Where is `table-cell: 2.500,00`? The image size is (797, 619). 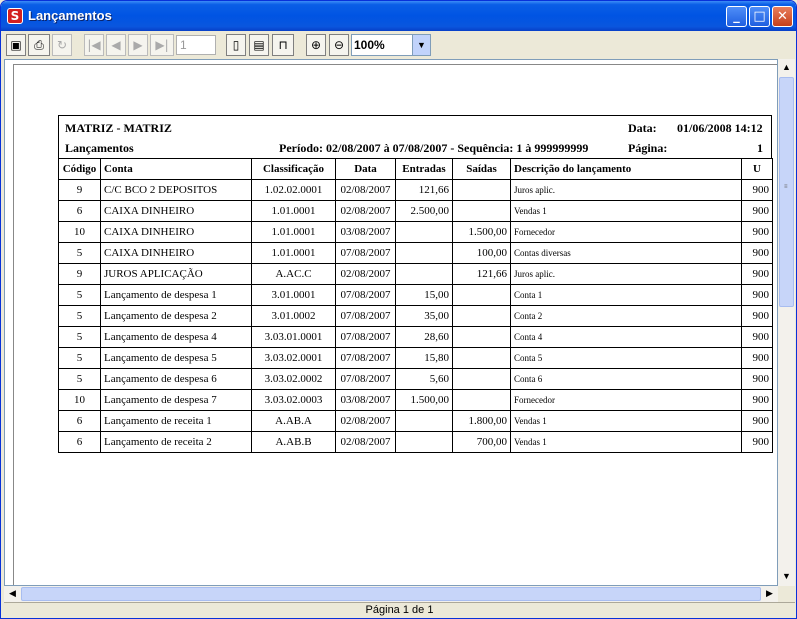 table-cell: 2.500,00 is located at coordinates (424, 211).